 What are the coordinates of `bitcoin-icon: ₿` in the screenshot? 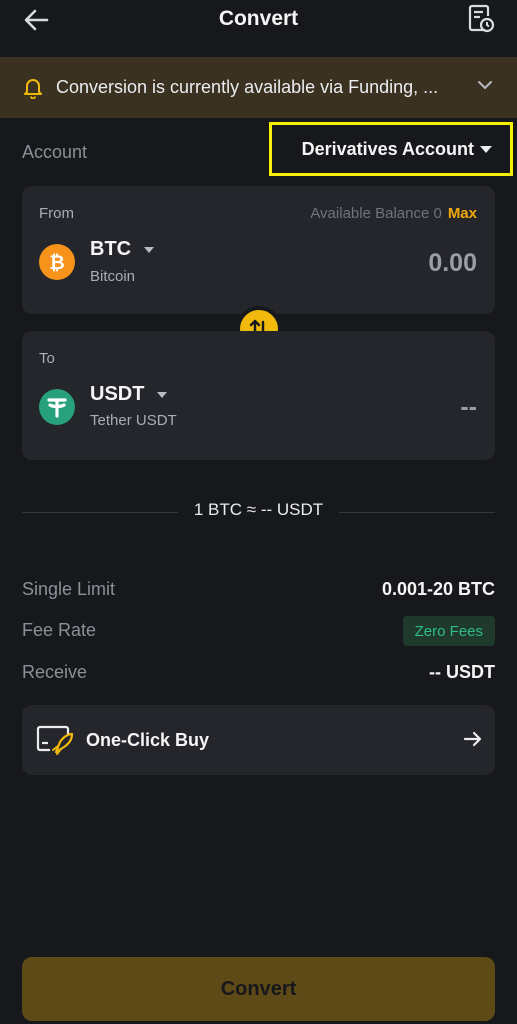 It's located at (57, 262).